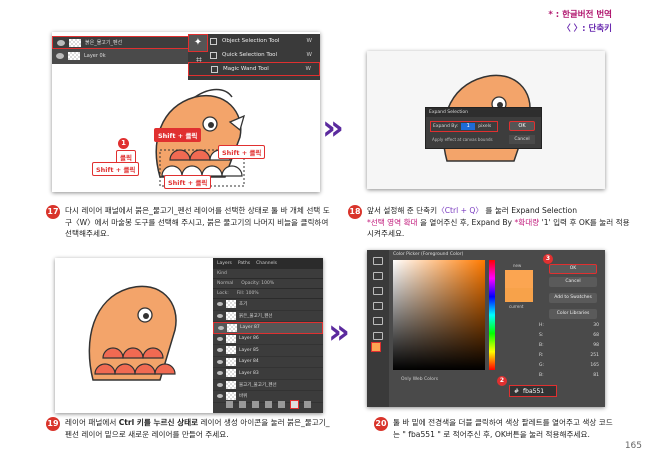 This screenshot has height=461, width=652. I want to click on fill-field: Fill: 100%, so click(248, 293).